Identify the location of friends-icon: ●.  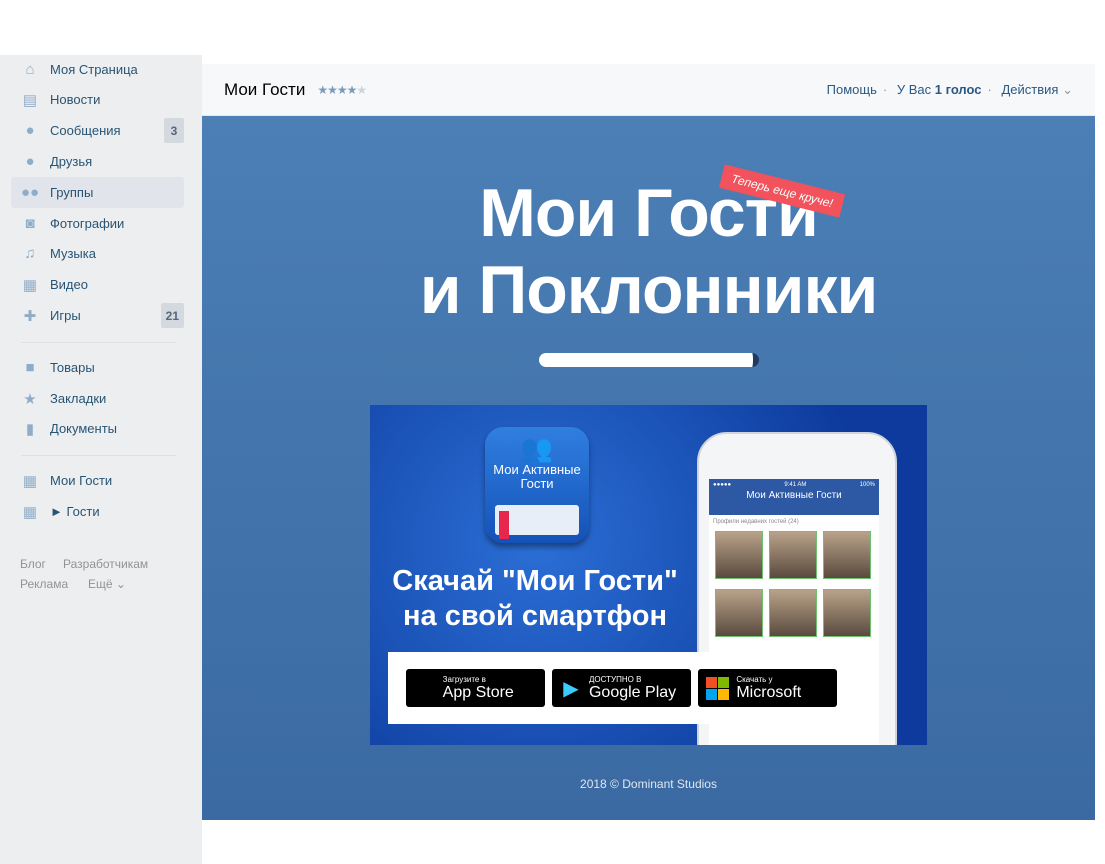
(30, 161).